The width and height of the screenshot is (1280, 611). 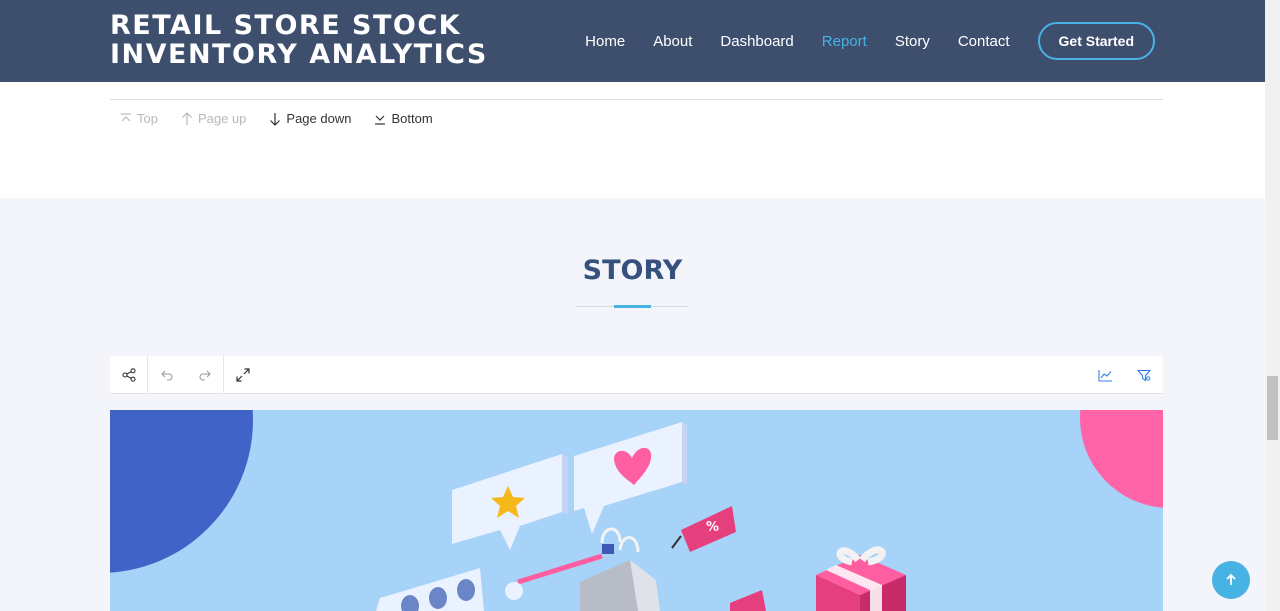 What do you see at coordinates (126, 116) in the screenshot?
I see `arrow-to-top-icon` at bounding box center [126, 116].